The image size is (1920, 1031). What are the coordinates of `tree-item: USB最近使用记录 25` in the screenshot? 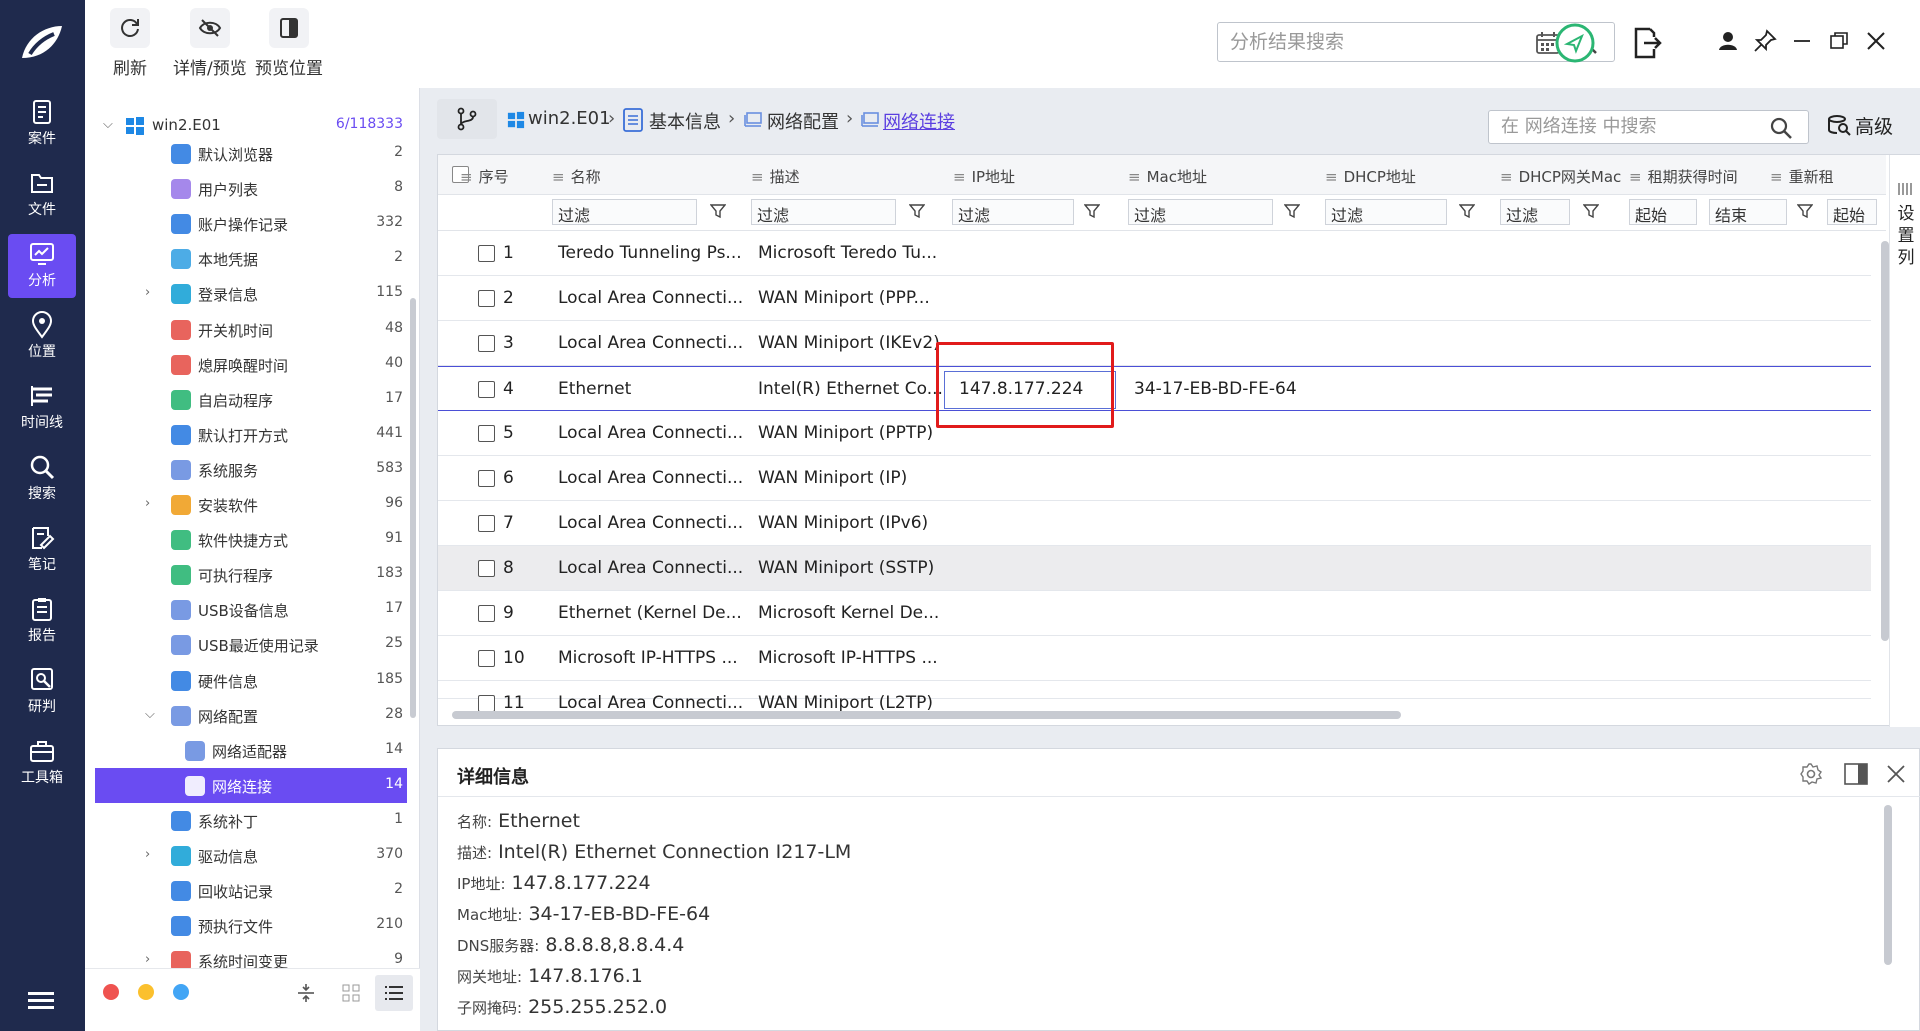 It's located at (251, 644).